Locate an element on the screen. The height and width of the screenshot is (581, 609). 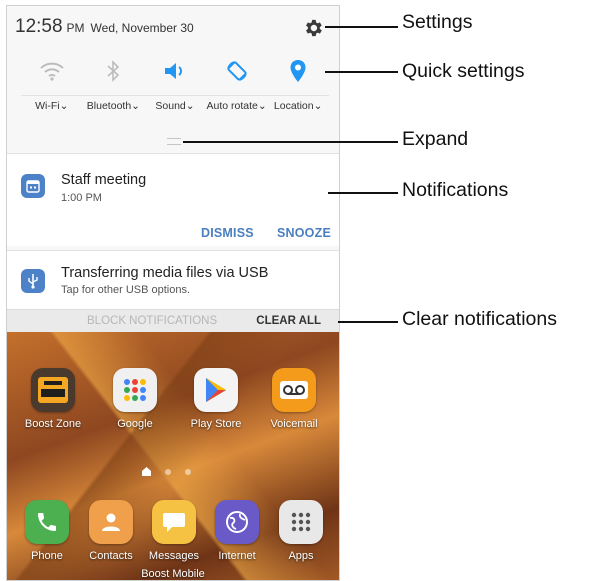
callout-line-clear-notifications is located at coordinates (368, 322).